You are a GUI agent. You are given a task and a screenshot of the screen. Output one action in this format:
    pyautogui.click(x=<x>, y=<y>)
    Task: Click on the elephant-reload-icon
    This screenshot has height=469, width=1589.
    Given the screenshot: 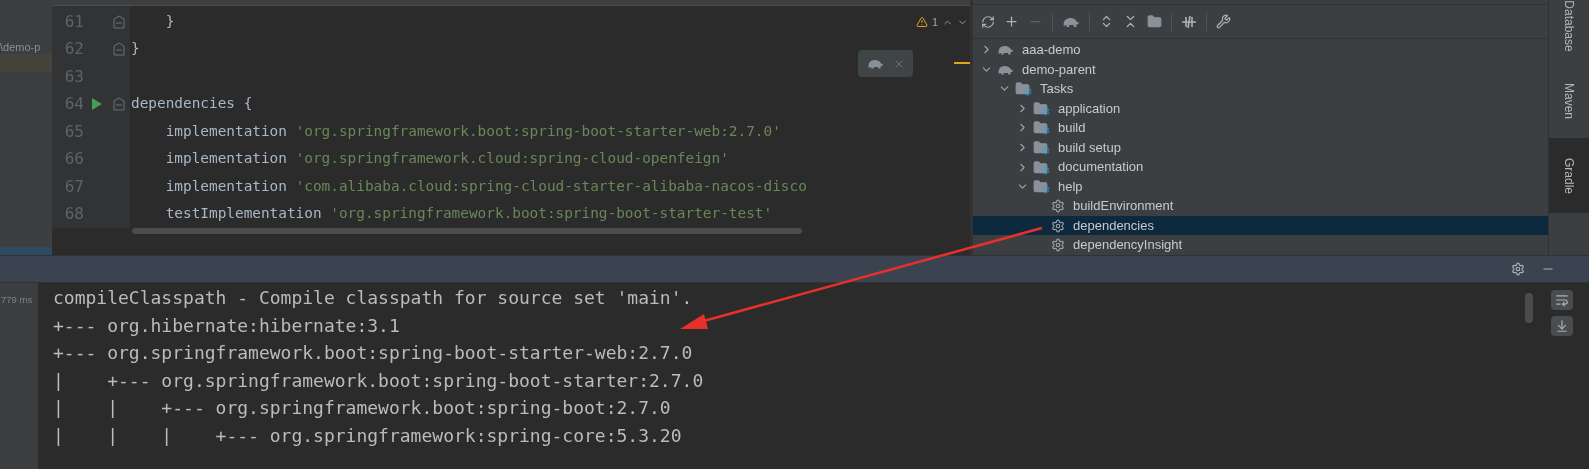 What is the action you would take?
    pyautogui.click(x=875, y=63)
    